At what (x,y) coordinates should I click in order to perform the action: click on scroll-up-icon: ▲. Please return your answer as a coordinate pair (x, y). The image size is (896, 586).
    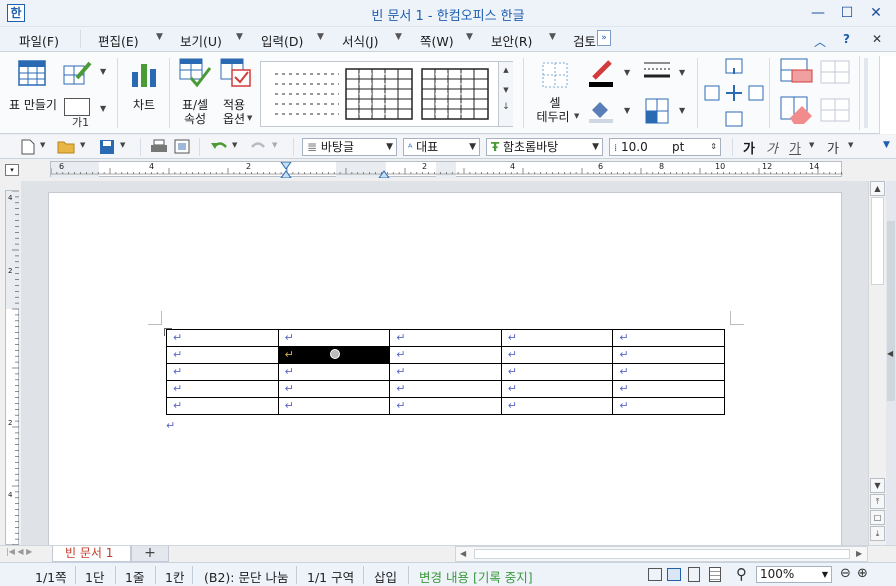
    Looking at the image, I should click on (877, 188).